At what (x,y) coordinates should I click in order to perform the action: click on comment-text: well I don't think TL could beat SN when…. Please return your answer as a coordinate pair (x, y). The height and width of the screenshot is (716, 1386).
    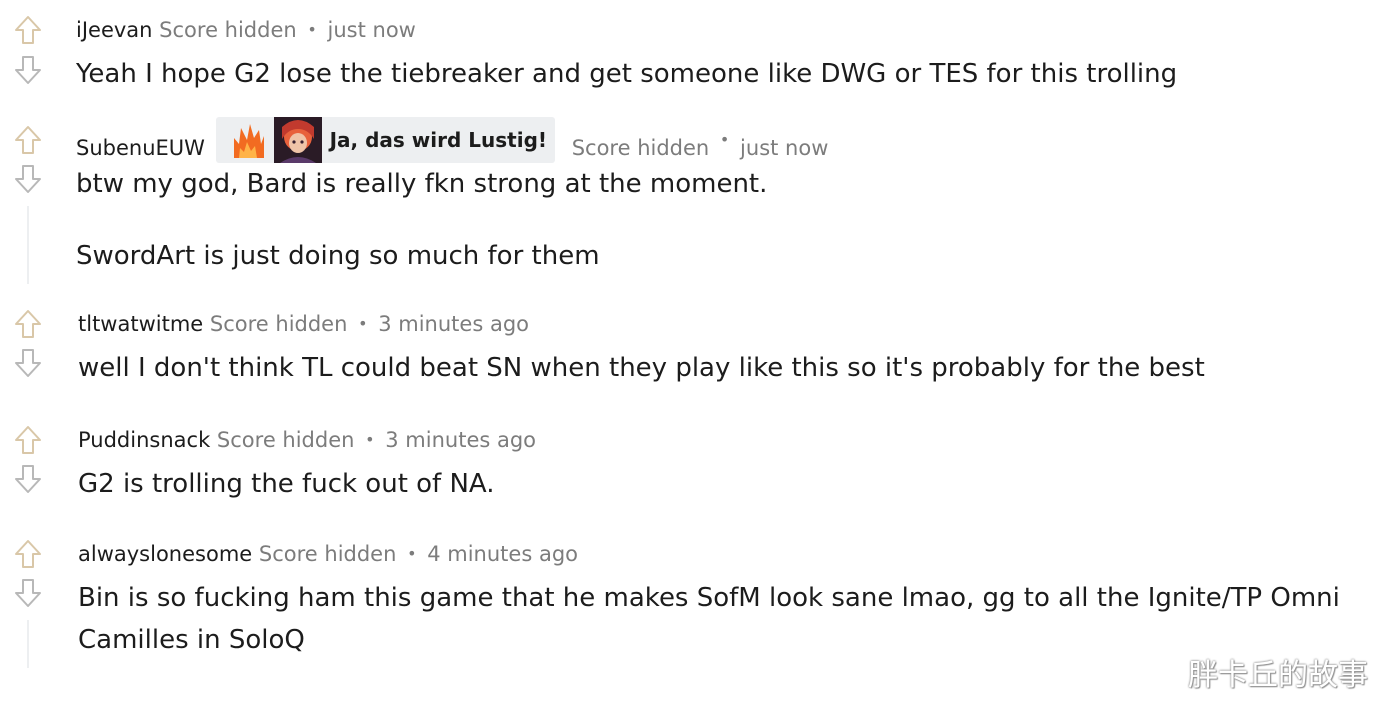
    Looking at the image, I should click on (641, 368).